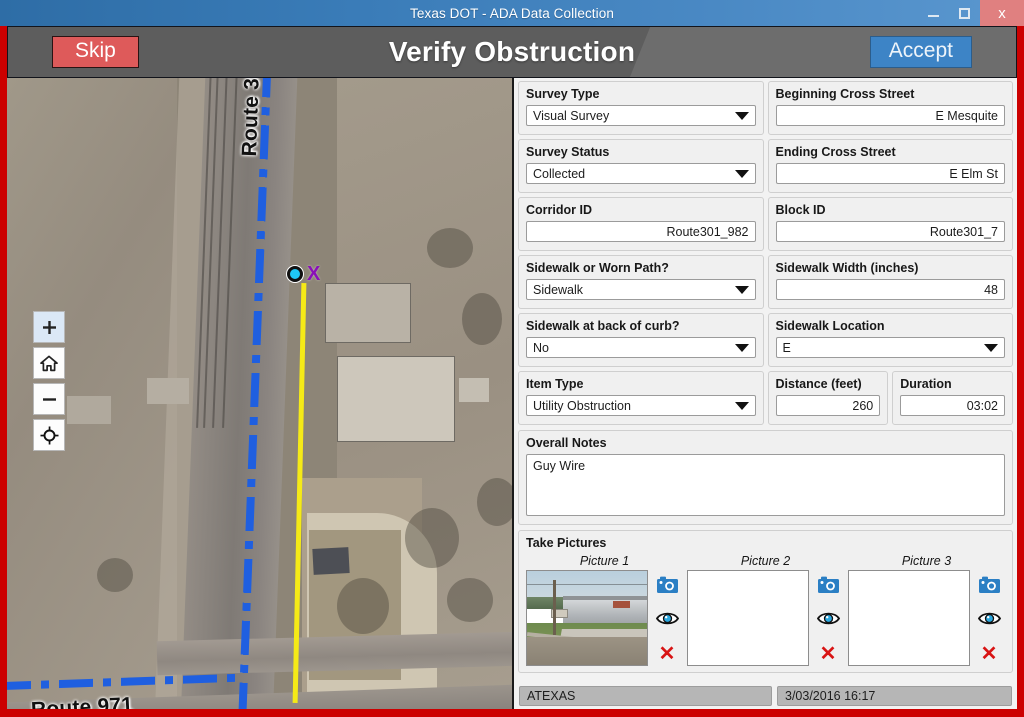 The height and width of the screenshot is (717, 1024). I want to click on field-label: Distance (feet), so click(818, 384).